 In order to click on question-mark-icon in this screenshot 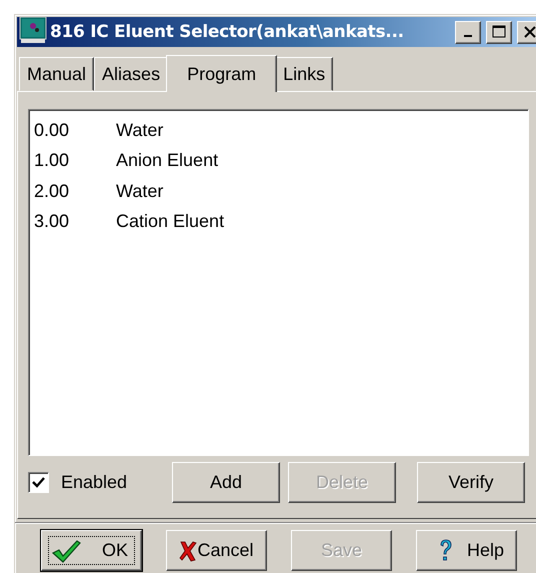, I will do `click(446, 550)`.